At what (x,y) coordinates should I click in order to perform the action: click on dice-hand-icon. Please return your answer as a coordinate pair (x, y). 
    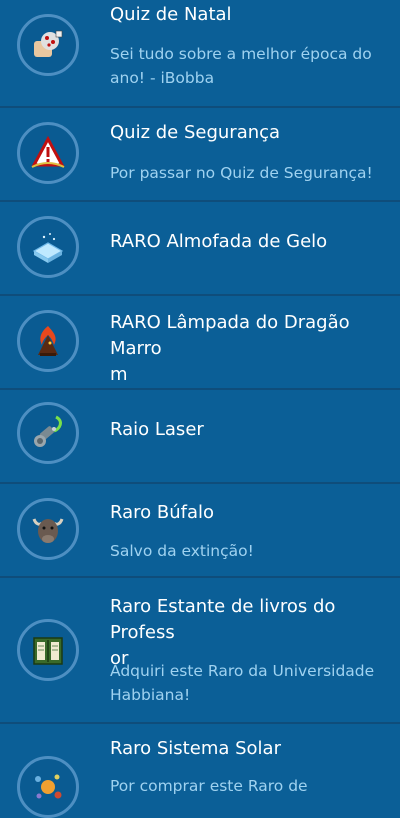
    Looking at the image, I should click on (48, 45).